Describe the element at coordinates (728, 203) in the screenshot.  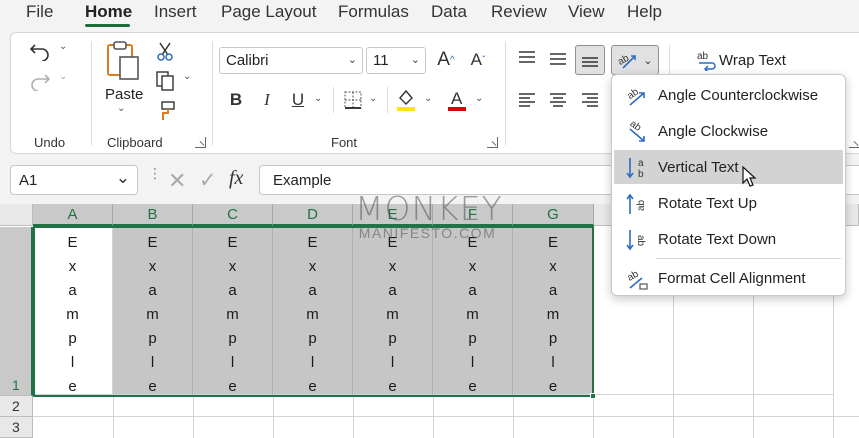
I see `menu-item-rotate-text-up: ab Rotate Text Up` at that location.